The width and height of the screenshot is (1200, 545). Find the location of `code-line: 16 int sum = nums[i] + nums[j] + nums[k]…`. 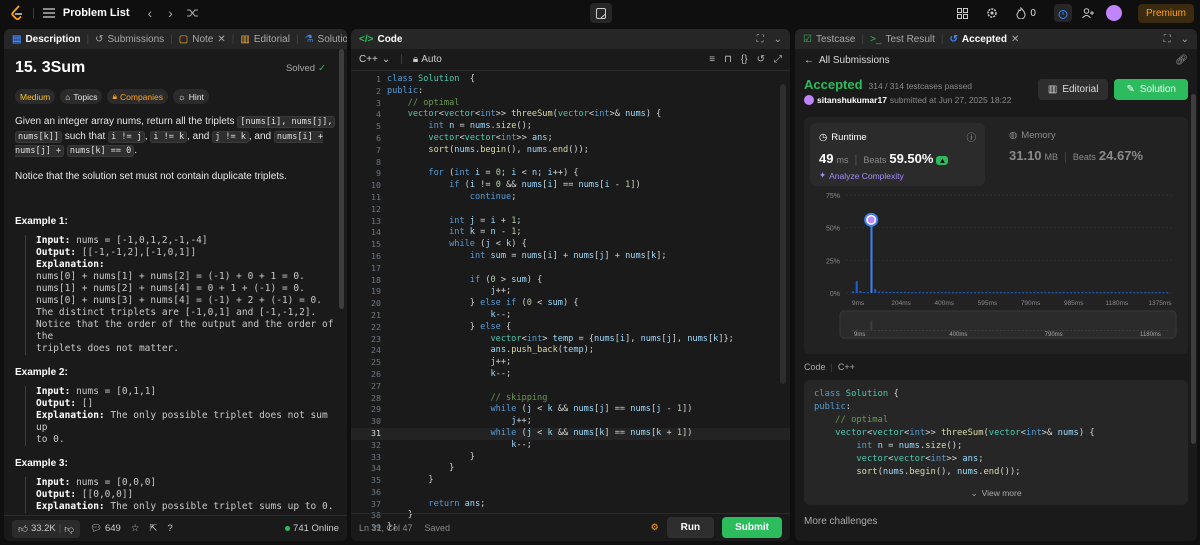

code-line: 16 int sum = nums[i] + nums[j] + nums[k]… is located at coordinates (570, 257).